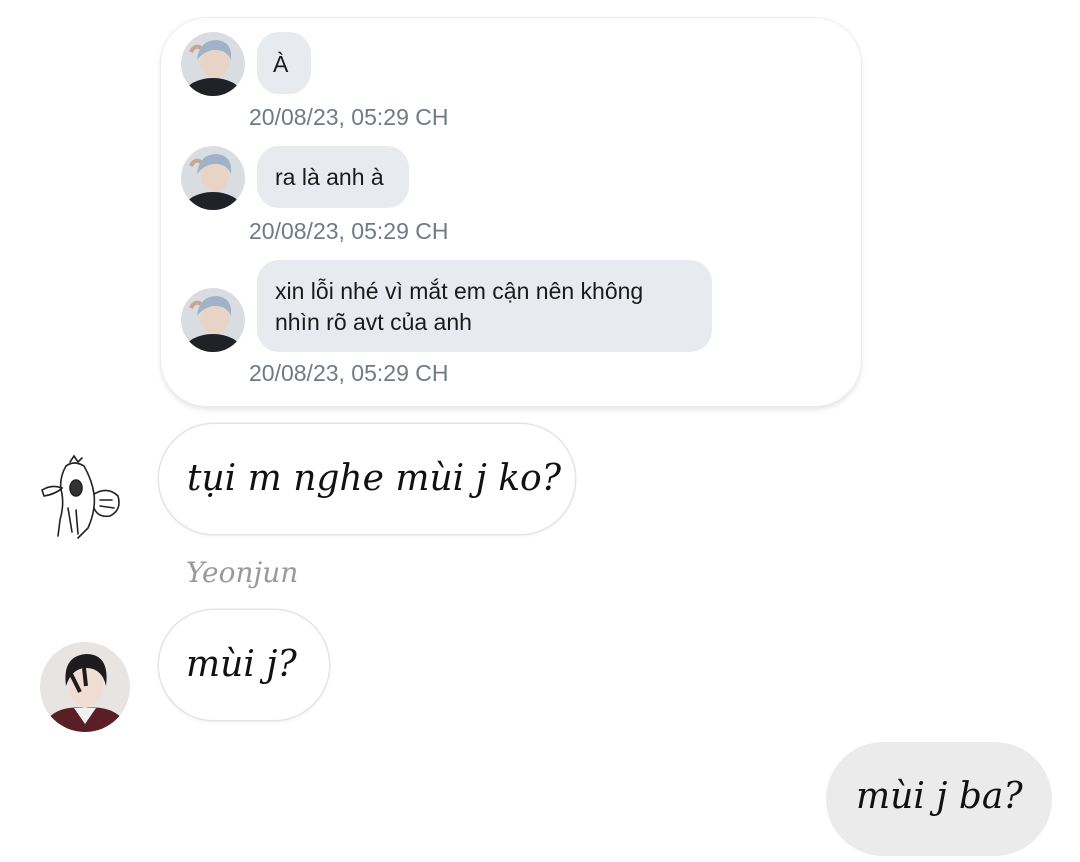  Describe the element at coordinates (459, 291) in the screenshot. I see `quoted-message-text-line: xin lỗi nhé vì mắt em cận nên không` at that location.